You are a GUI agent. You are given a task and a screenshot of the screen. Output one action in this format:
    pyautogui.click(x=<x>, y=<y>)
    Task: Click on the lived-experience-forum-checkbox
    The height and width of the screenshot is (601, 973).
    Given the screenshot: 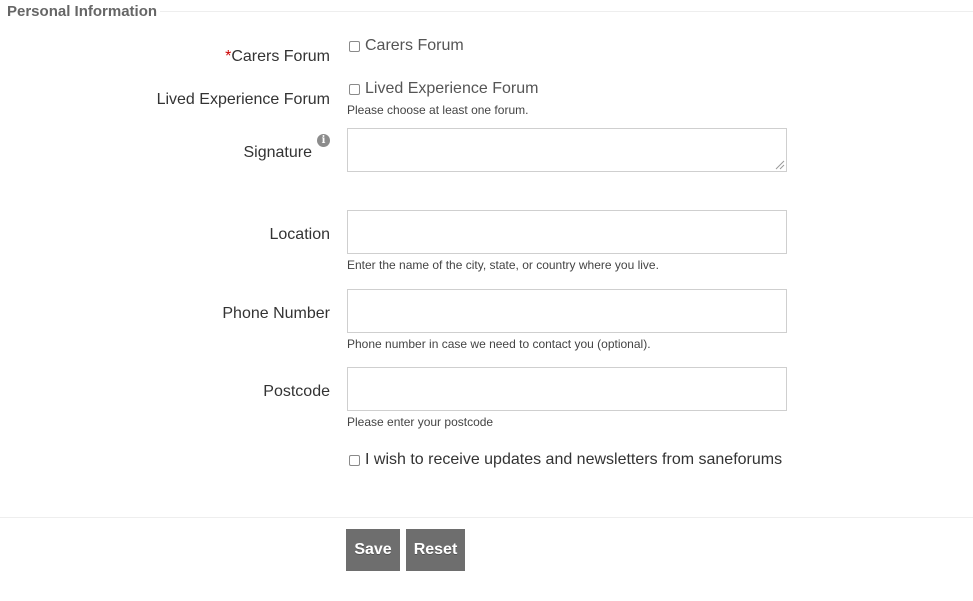 What is the action you would take?
    pyautogui.click(x=354, y=89)
    